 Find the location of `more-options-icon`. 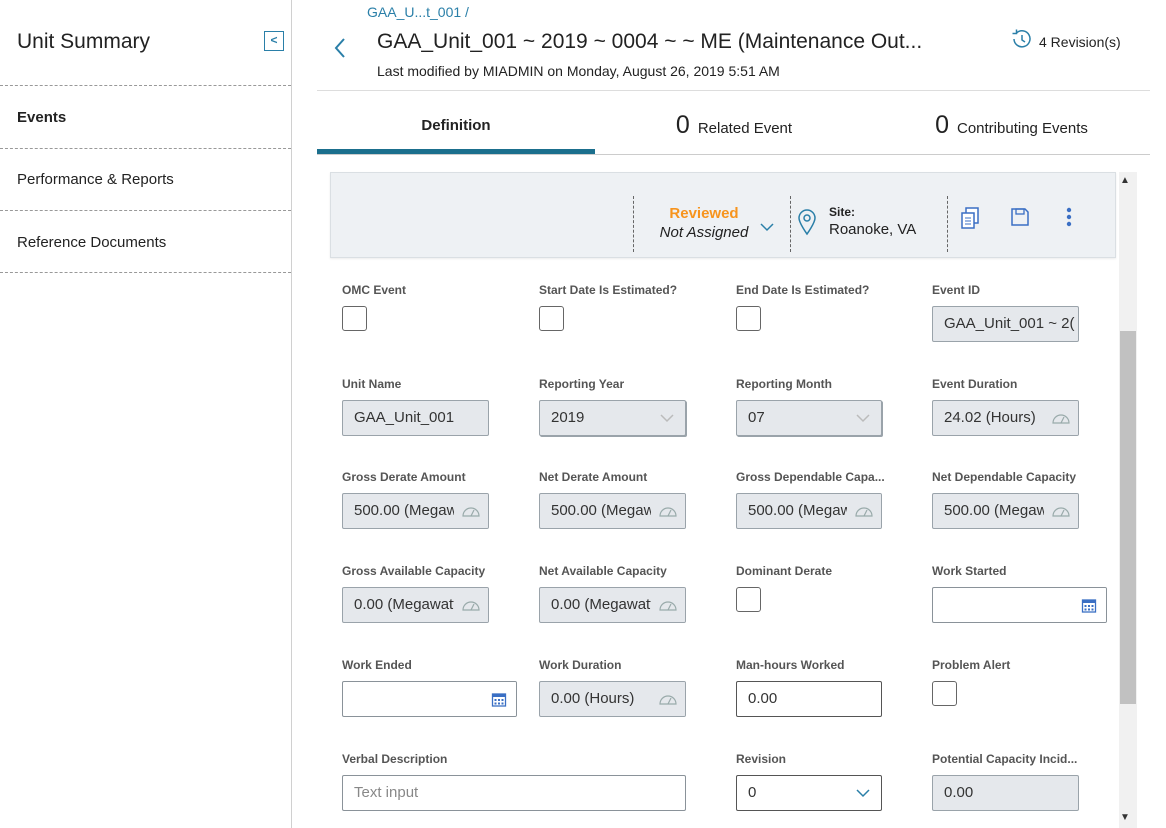

more-options-icon is located at coordinates (1069, 219).